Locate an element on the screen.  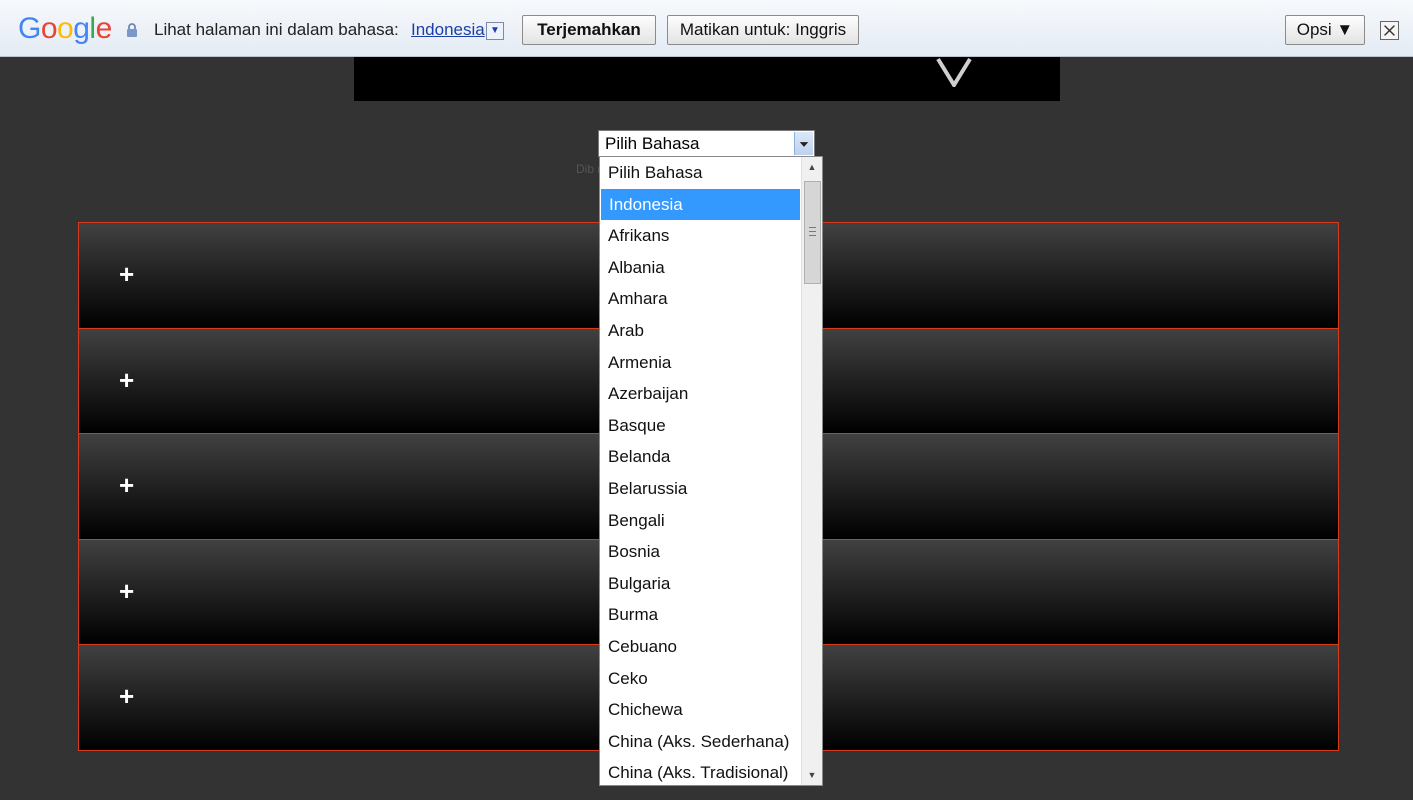
dropdown-option: Indonesia is located at coordinates (700, 204).